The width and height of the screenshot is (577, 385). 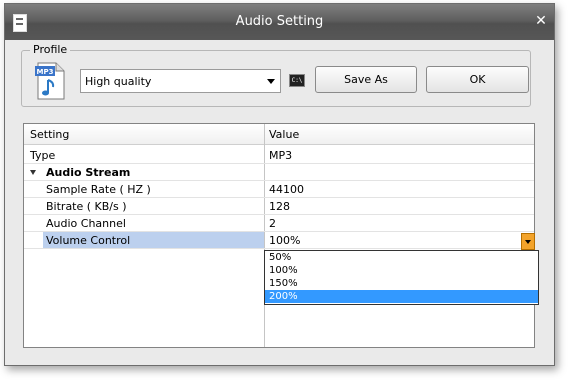 What do you see at coordinates (180, 81) in the screenshot?
I see `profile-select: High quality` at bounding box center [180, 81].